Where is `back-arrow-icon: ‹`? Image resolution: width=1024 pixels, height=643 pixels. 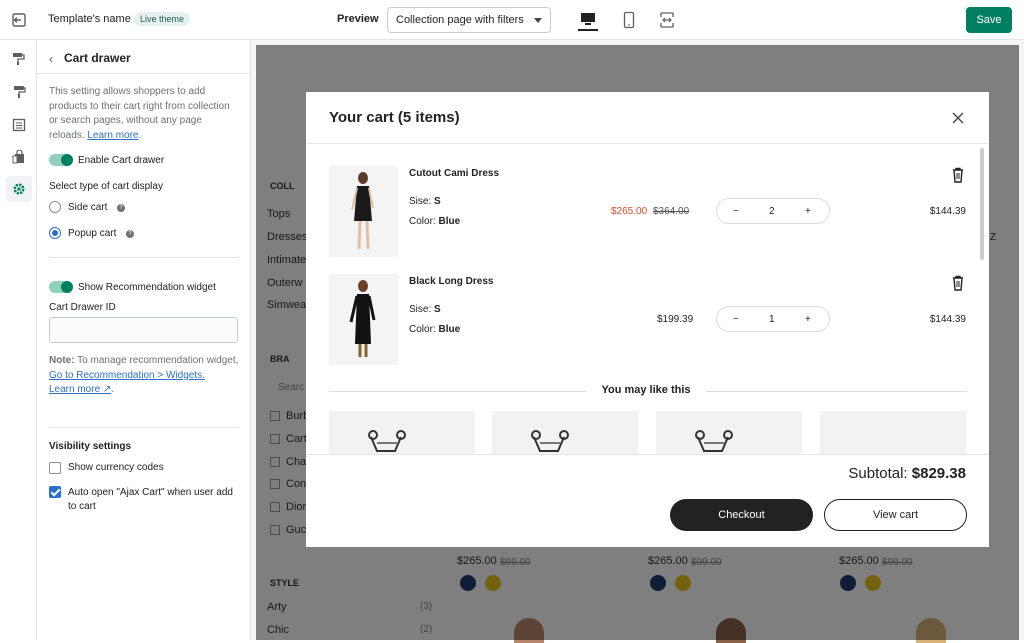 back-arrow-icon: ‹ is located at coordinates (51, 59).